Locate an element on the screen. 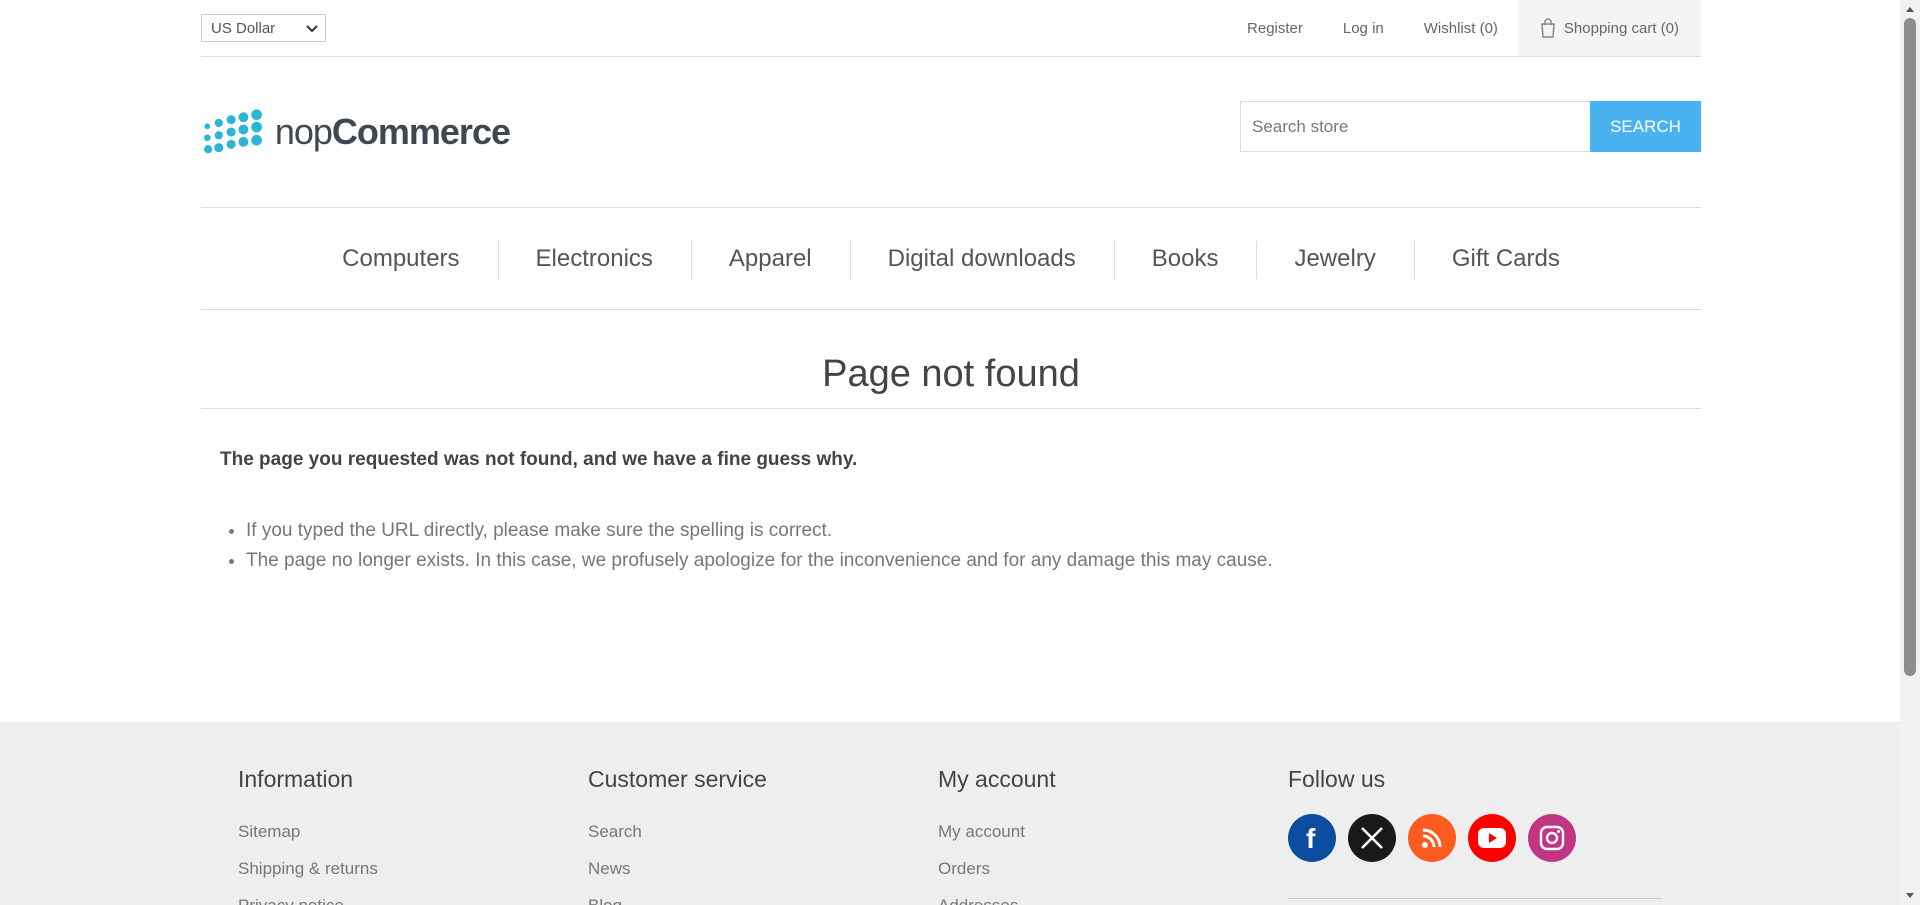 The height and width of the screenshot is (905, 1920). currency-selector: US Dollar is located at coordinates (263, 28).